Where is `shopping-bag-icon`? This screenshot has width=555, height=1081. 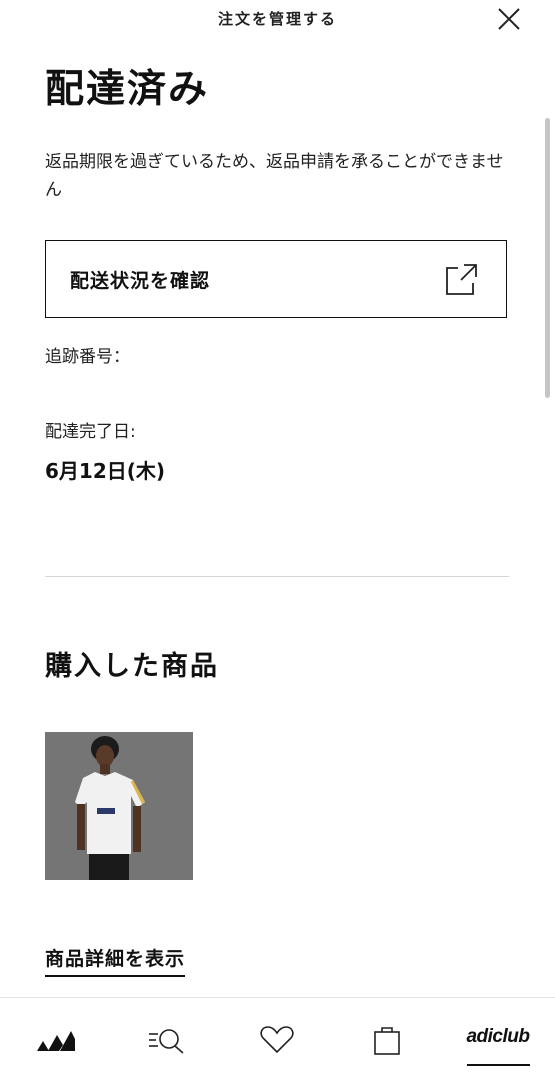 shopping-bag-icon is located at coordinates (387, 1040).